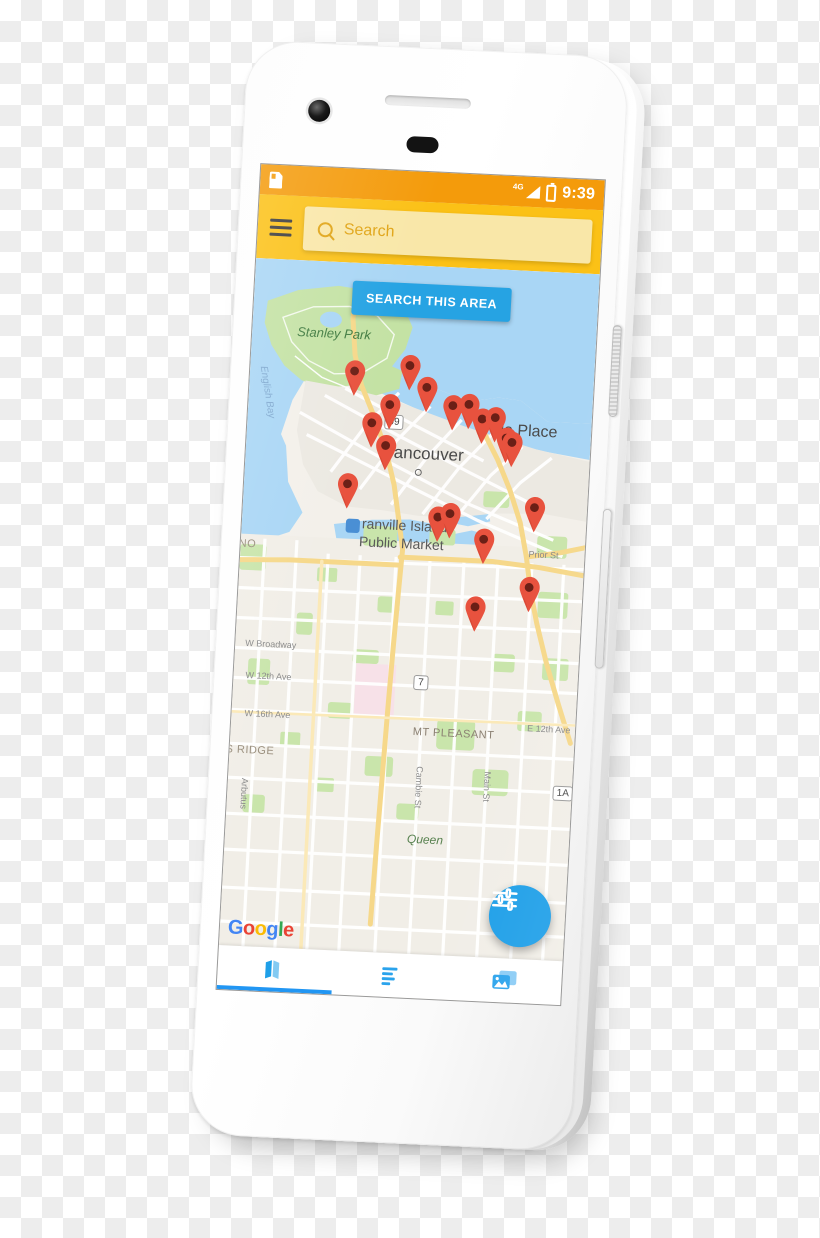  I want to click on status-clock: 9:39, so click(578, 193).